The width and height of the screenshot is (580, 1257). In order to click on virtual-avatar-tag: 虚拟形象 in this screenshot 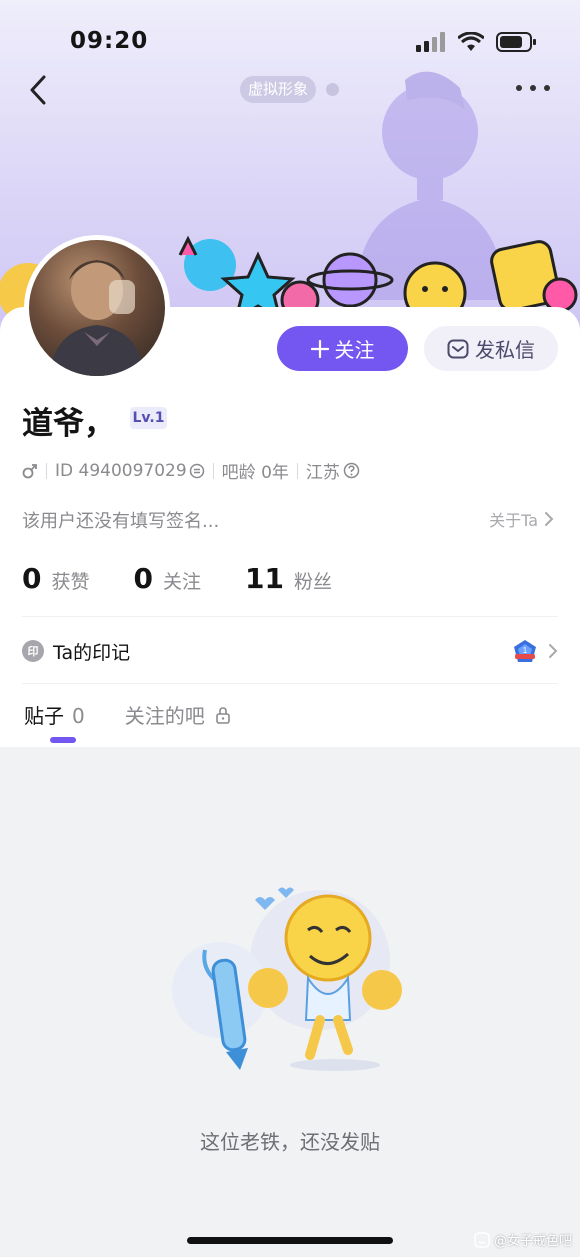, I will do `click(278, 89)`.